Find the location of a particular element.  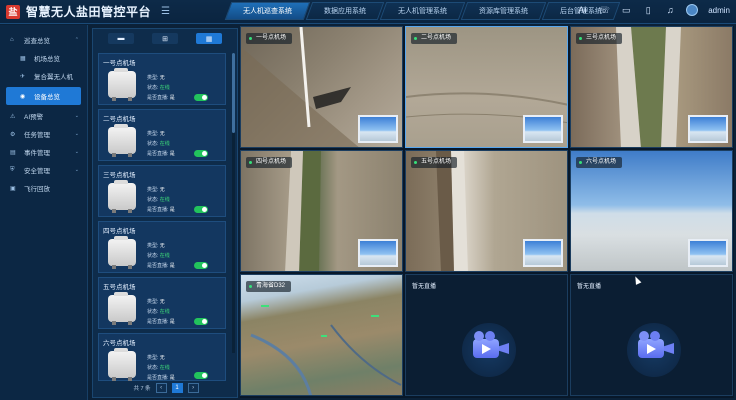

device-card: 四号点机场 类型: 无 状态: 在线 是否直播: 是 is located at coordinates (162, 247).